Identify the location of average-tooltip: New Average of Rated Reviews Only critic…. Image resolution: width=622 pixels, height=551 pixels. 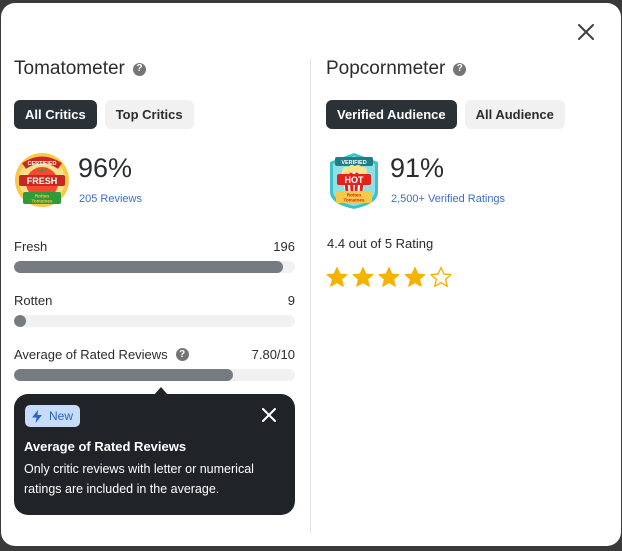
(154, 451).